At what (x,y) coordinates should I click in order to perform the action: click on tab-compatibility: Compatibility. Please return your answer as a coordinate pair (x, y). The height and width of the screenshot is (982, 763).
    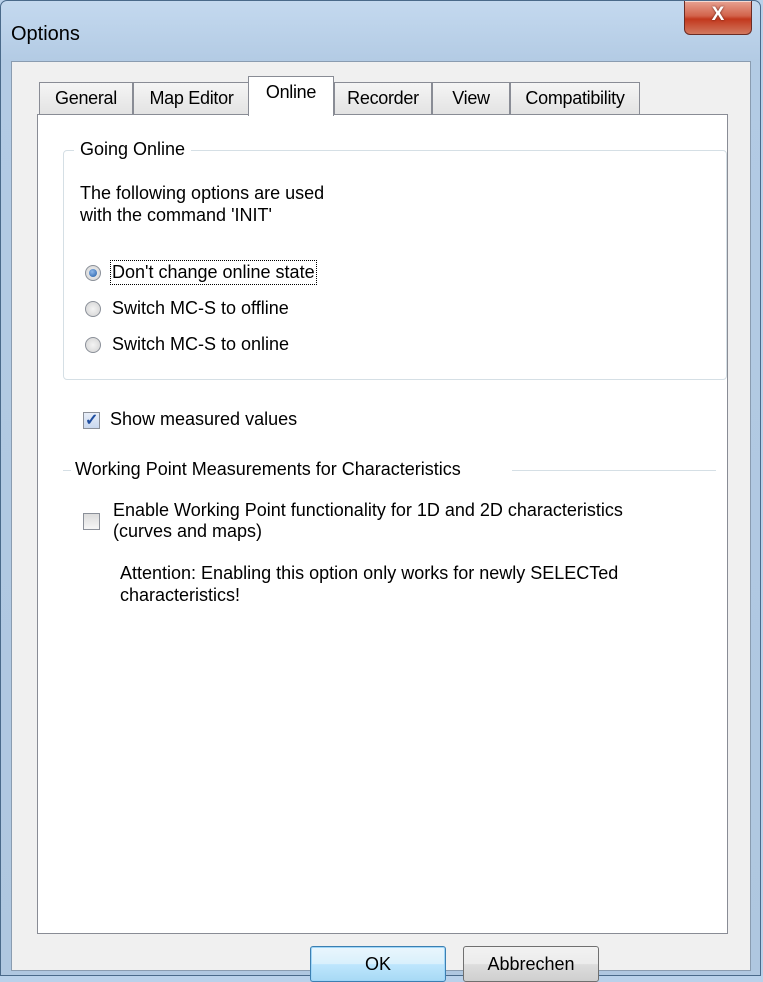
    Looking at the image, I should click on (575, 98).